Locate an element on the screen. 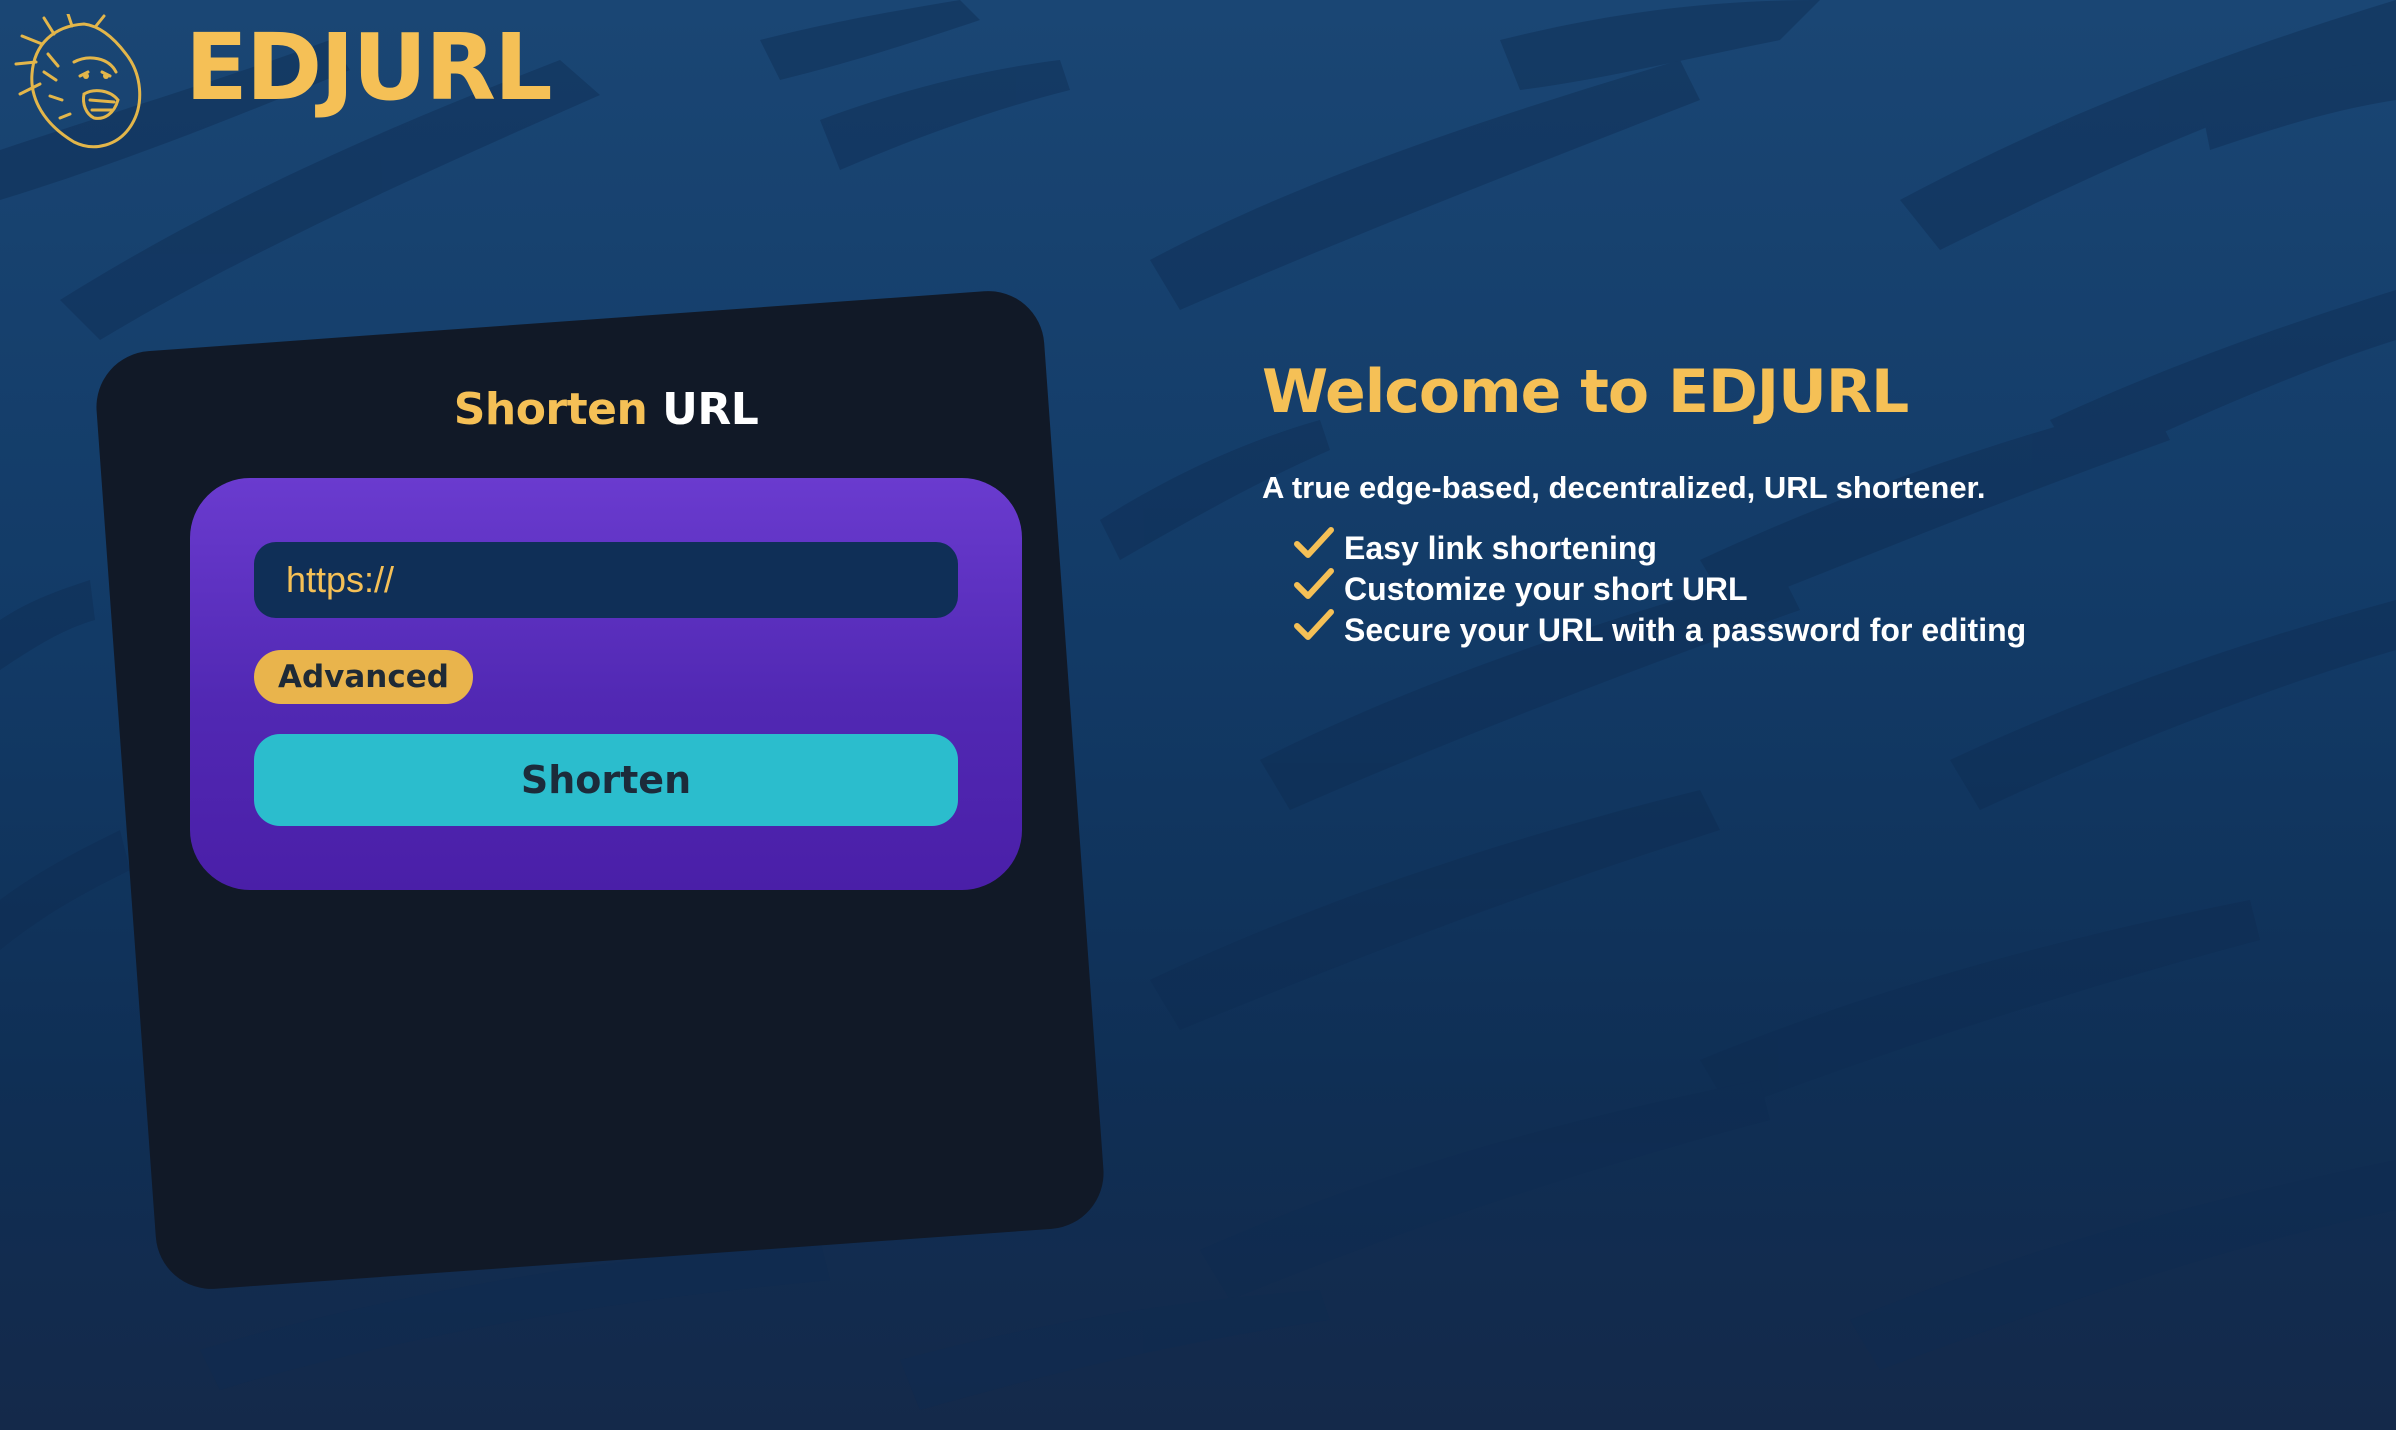  card-title: Shorten URL is located at coordinates (606, 410).